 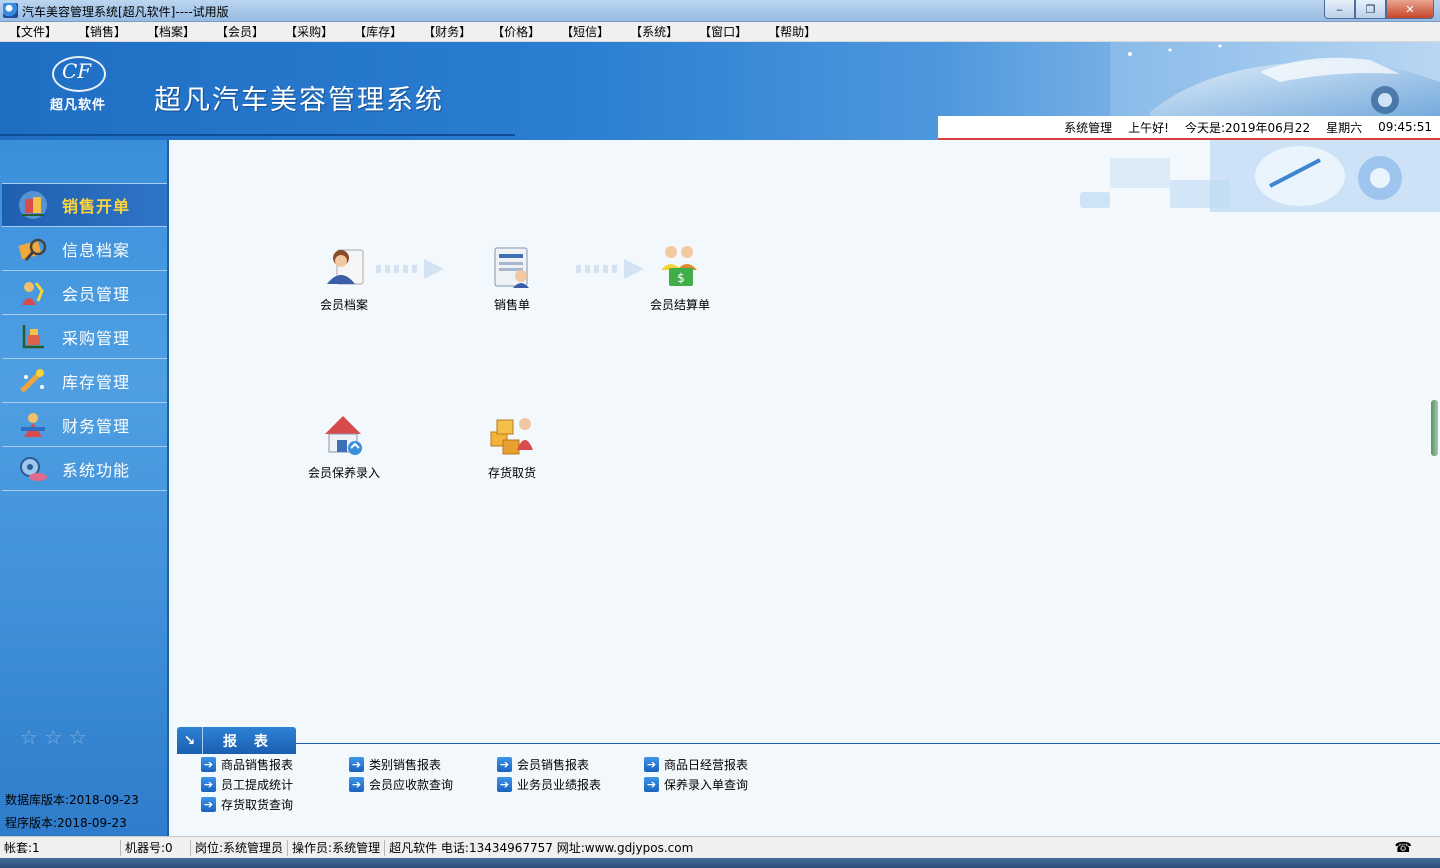 I want to click on current-user: 系统管理, so click(x=1088, y=127).